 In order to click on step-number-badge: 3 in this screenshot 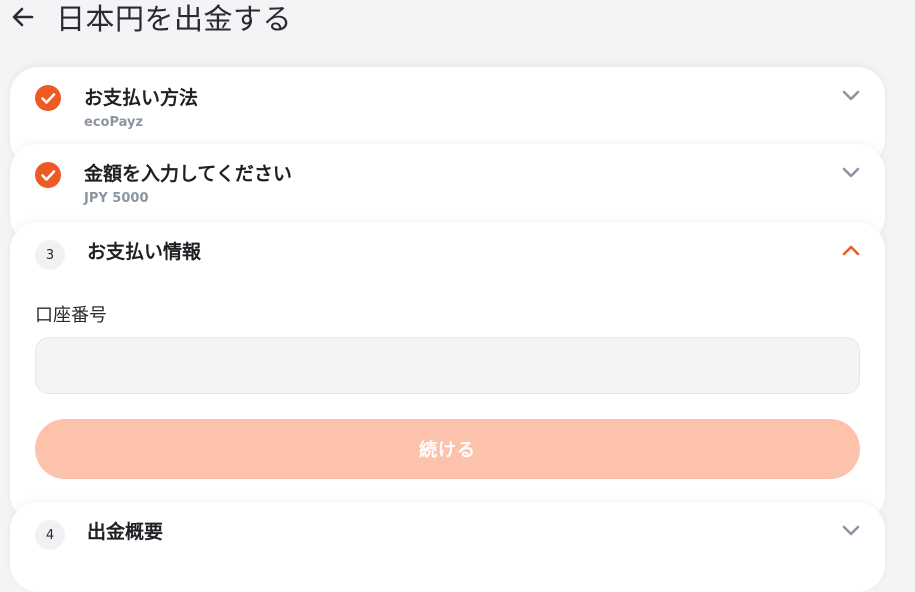, I will do `click(50, 255)`.